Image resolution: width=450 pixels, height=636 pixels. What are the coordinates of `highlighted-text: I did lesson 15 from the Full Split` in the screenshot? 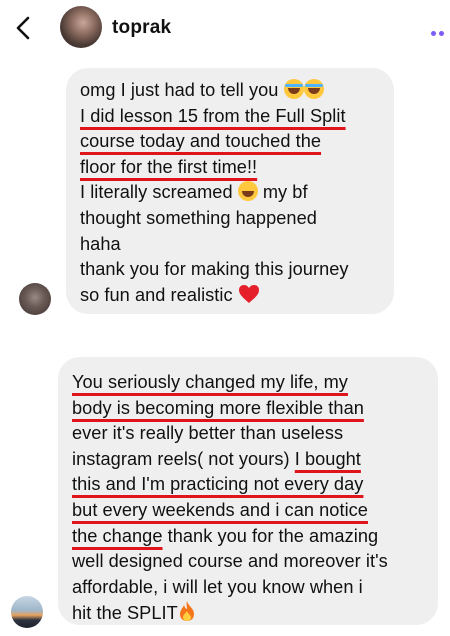 It's located at (213, 115).